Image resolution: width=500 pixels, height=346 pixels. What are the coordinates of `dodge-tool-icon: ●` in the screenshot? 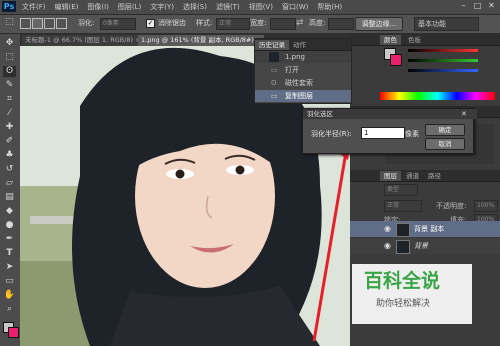 It's located at (9, 225).